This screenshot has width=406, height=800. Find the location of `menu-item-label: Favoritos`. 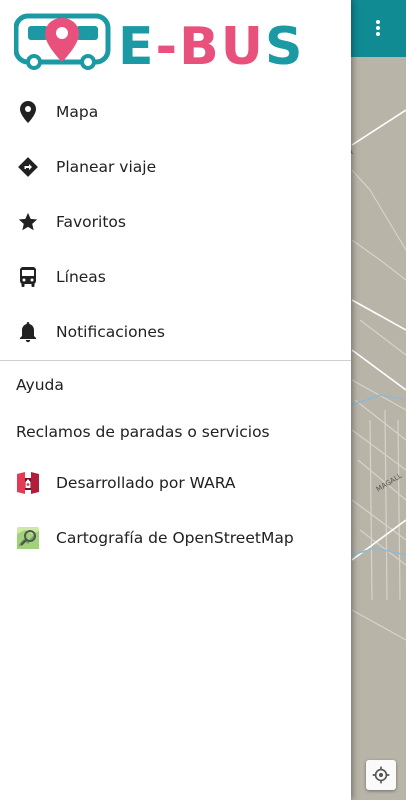

menu-item-label: Favoritos is located at coordinates (91, 221).